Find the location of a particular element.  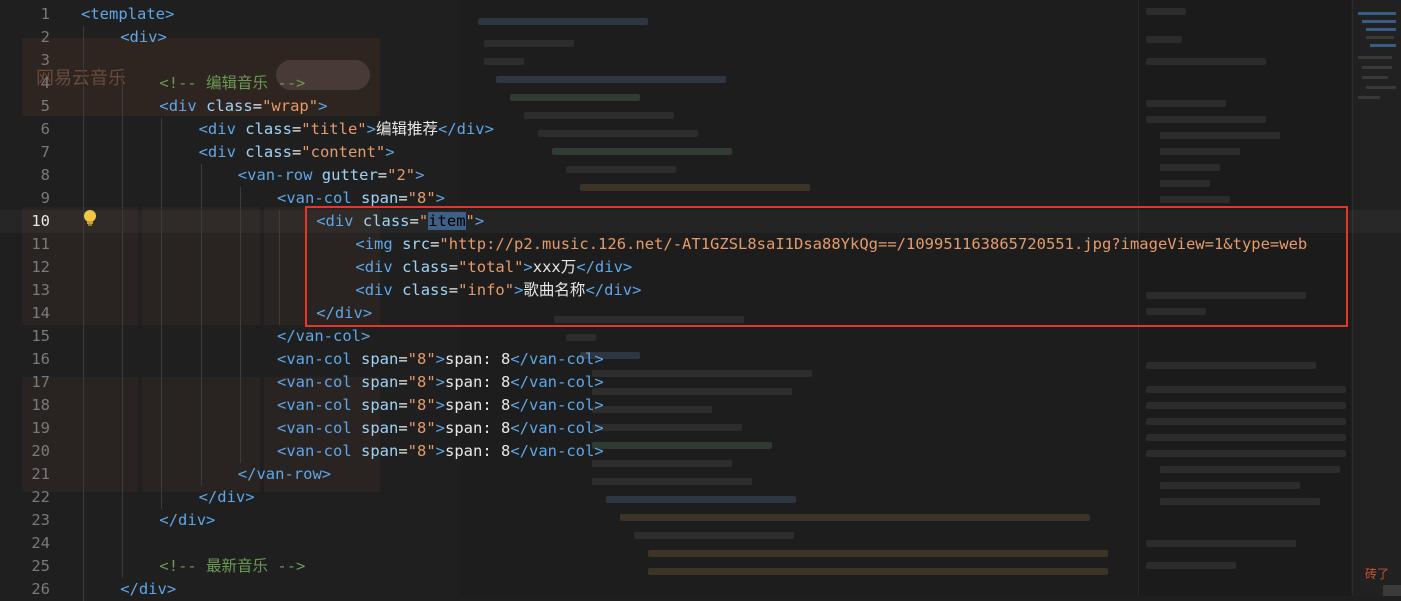

code-line: 17 <van-col span="8">span: 8</van-col> is located at coordinates (700, 382).